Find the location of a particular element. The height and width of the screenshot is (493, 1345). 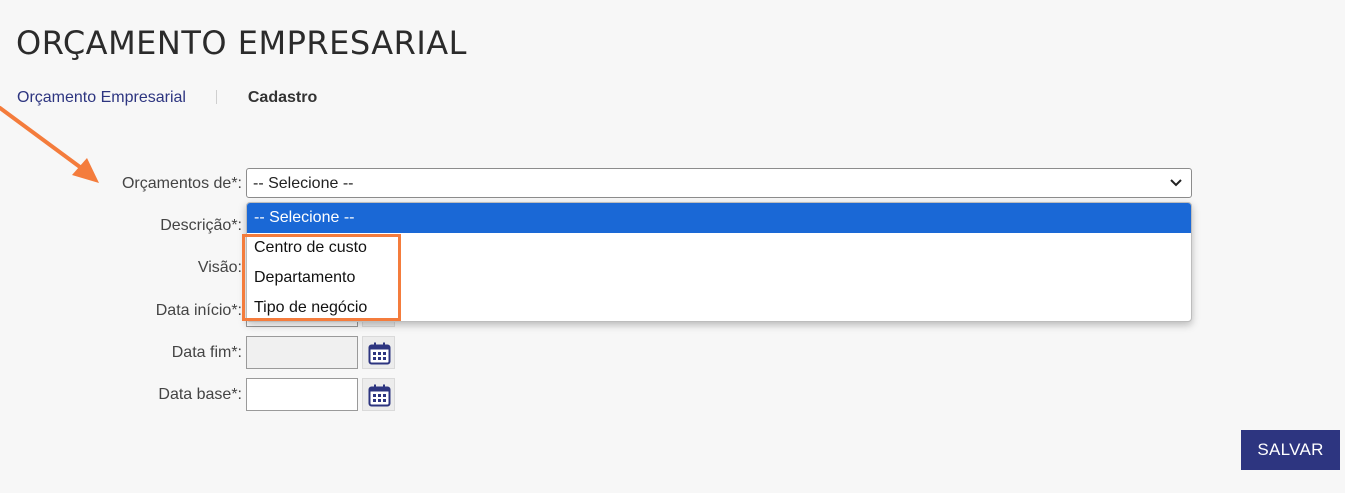

chevron-down-icon is located at coordinates (1176, 183).